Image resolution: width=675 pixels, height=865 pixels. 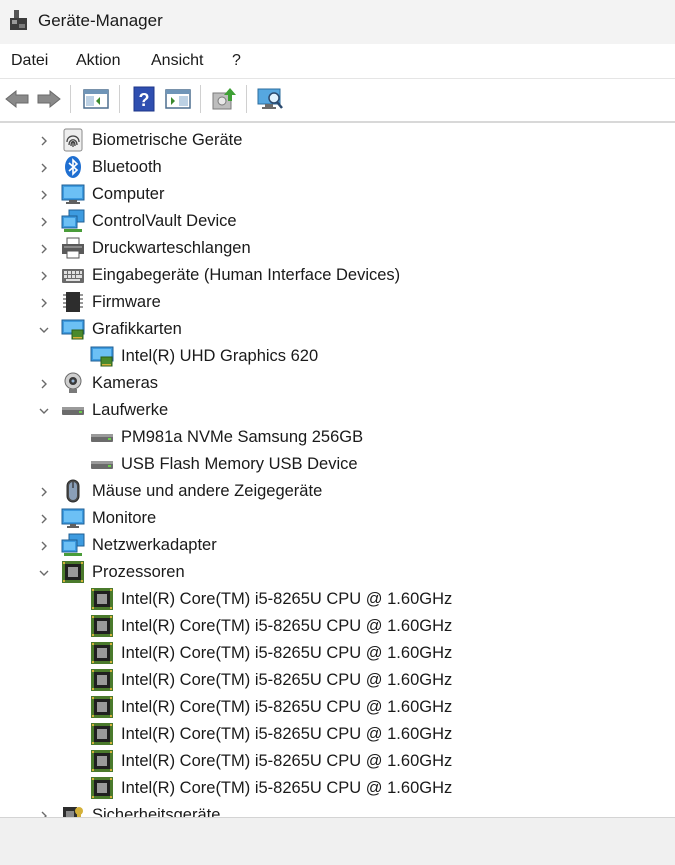 I want to click on tree-category: Prozessoren, so click(x=337, y=572).